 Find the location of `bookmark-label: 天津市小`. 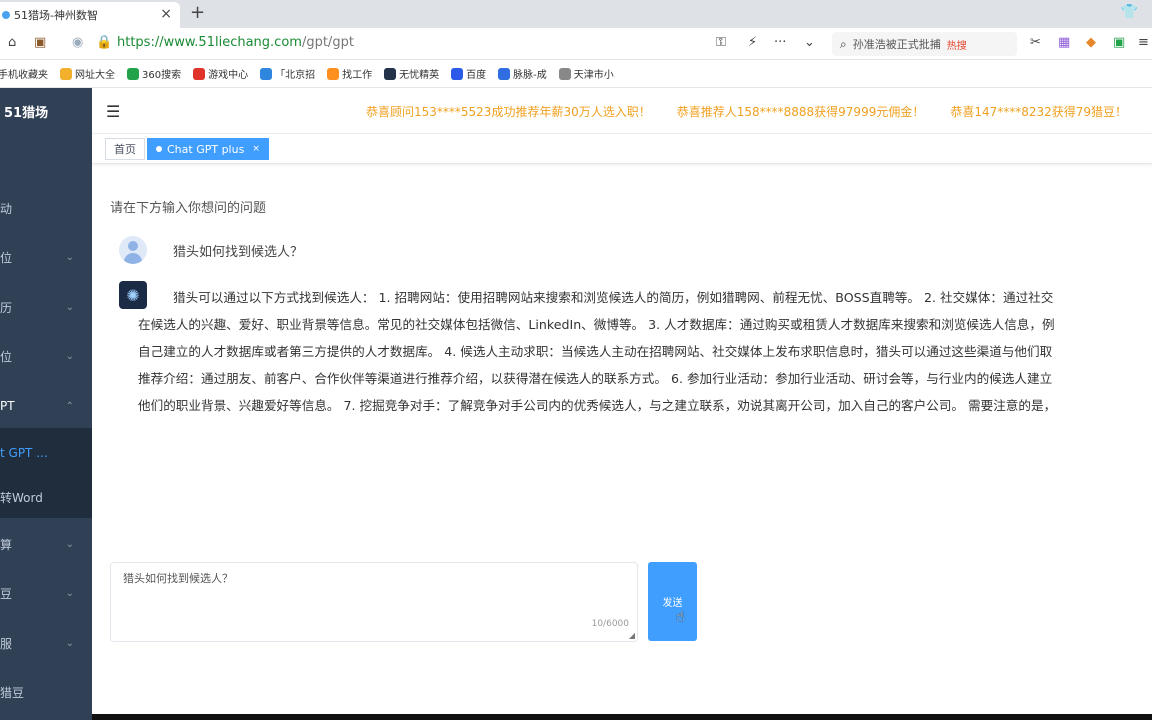

bookmark-label: 天津市小 is located at coordinates (593, 75).